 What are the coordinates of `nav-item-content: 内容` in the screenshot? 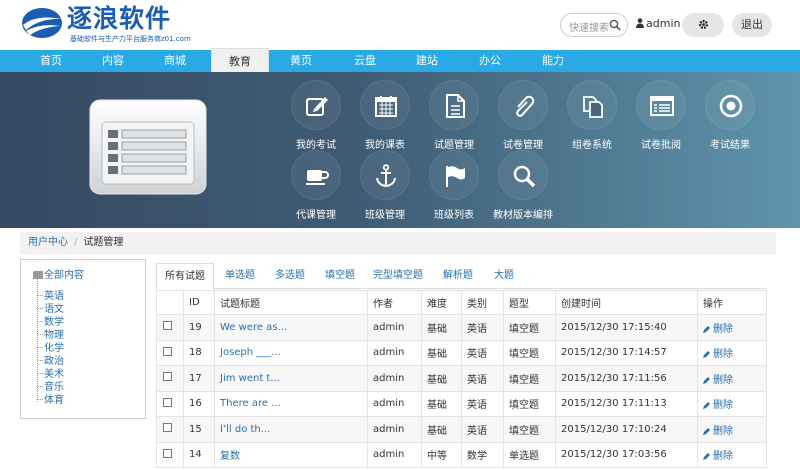 It's located at (113, 61).